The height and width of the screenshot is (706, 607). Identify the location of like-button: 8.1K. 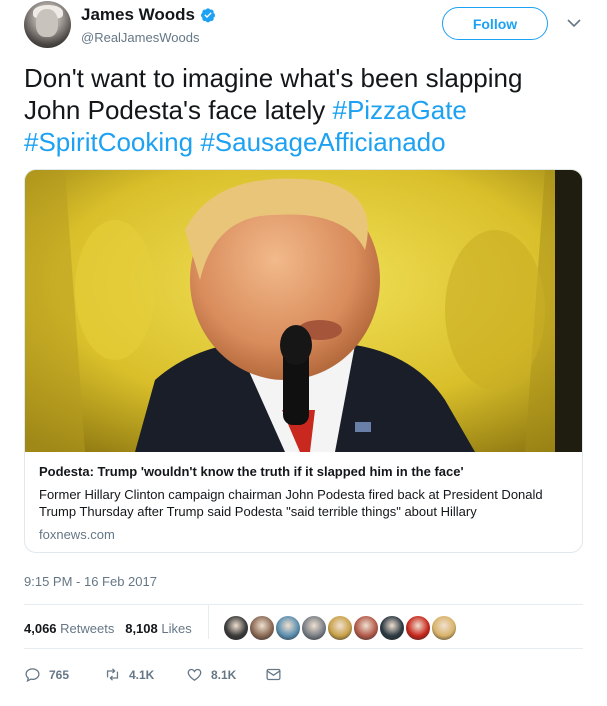
(211, 674).